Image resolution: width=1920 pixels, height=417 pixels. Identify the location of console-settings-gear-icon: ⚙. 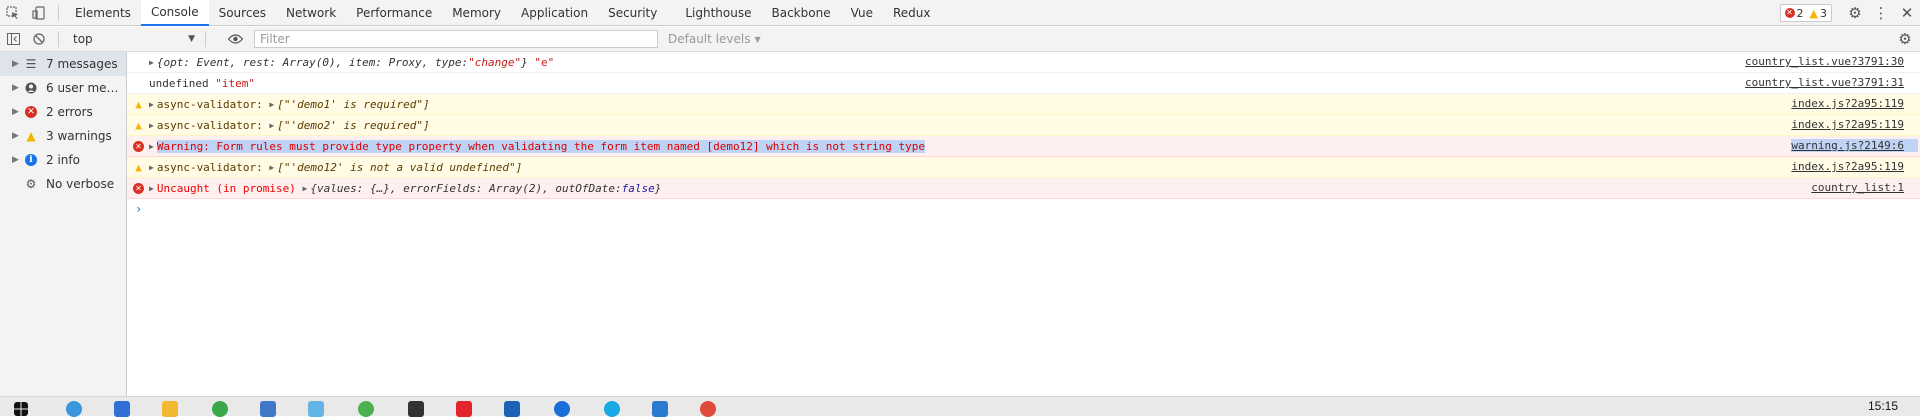
(1905, 39).